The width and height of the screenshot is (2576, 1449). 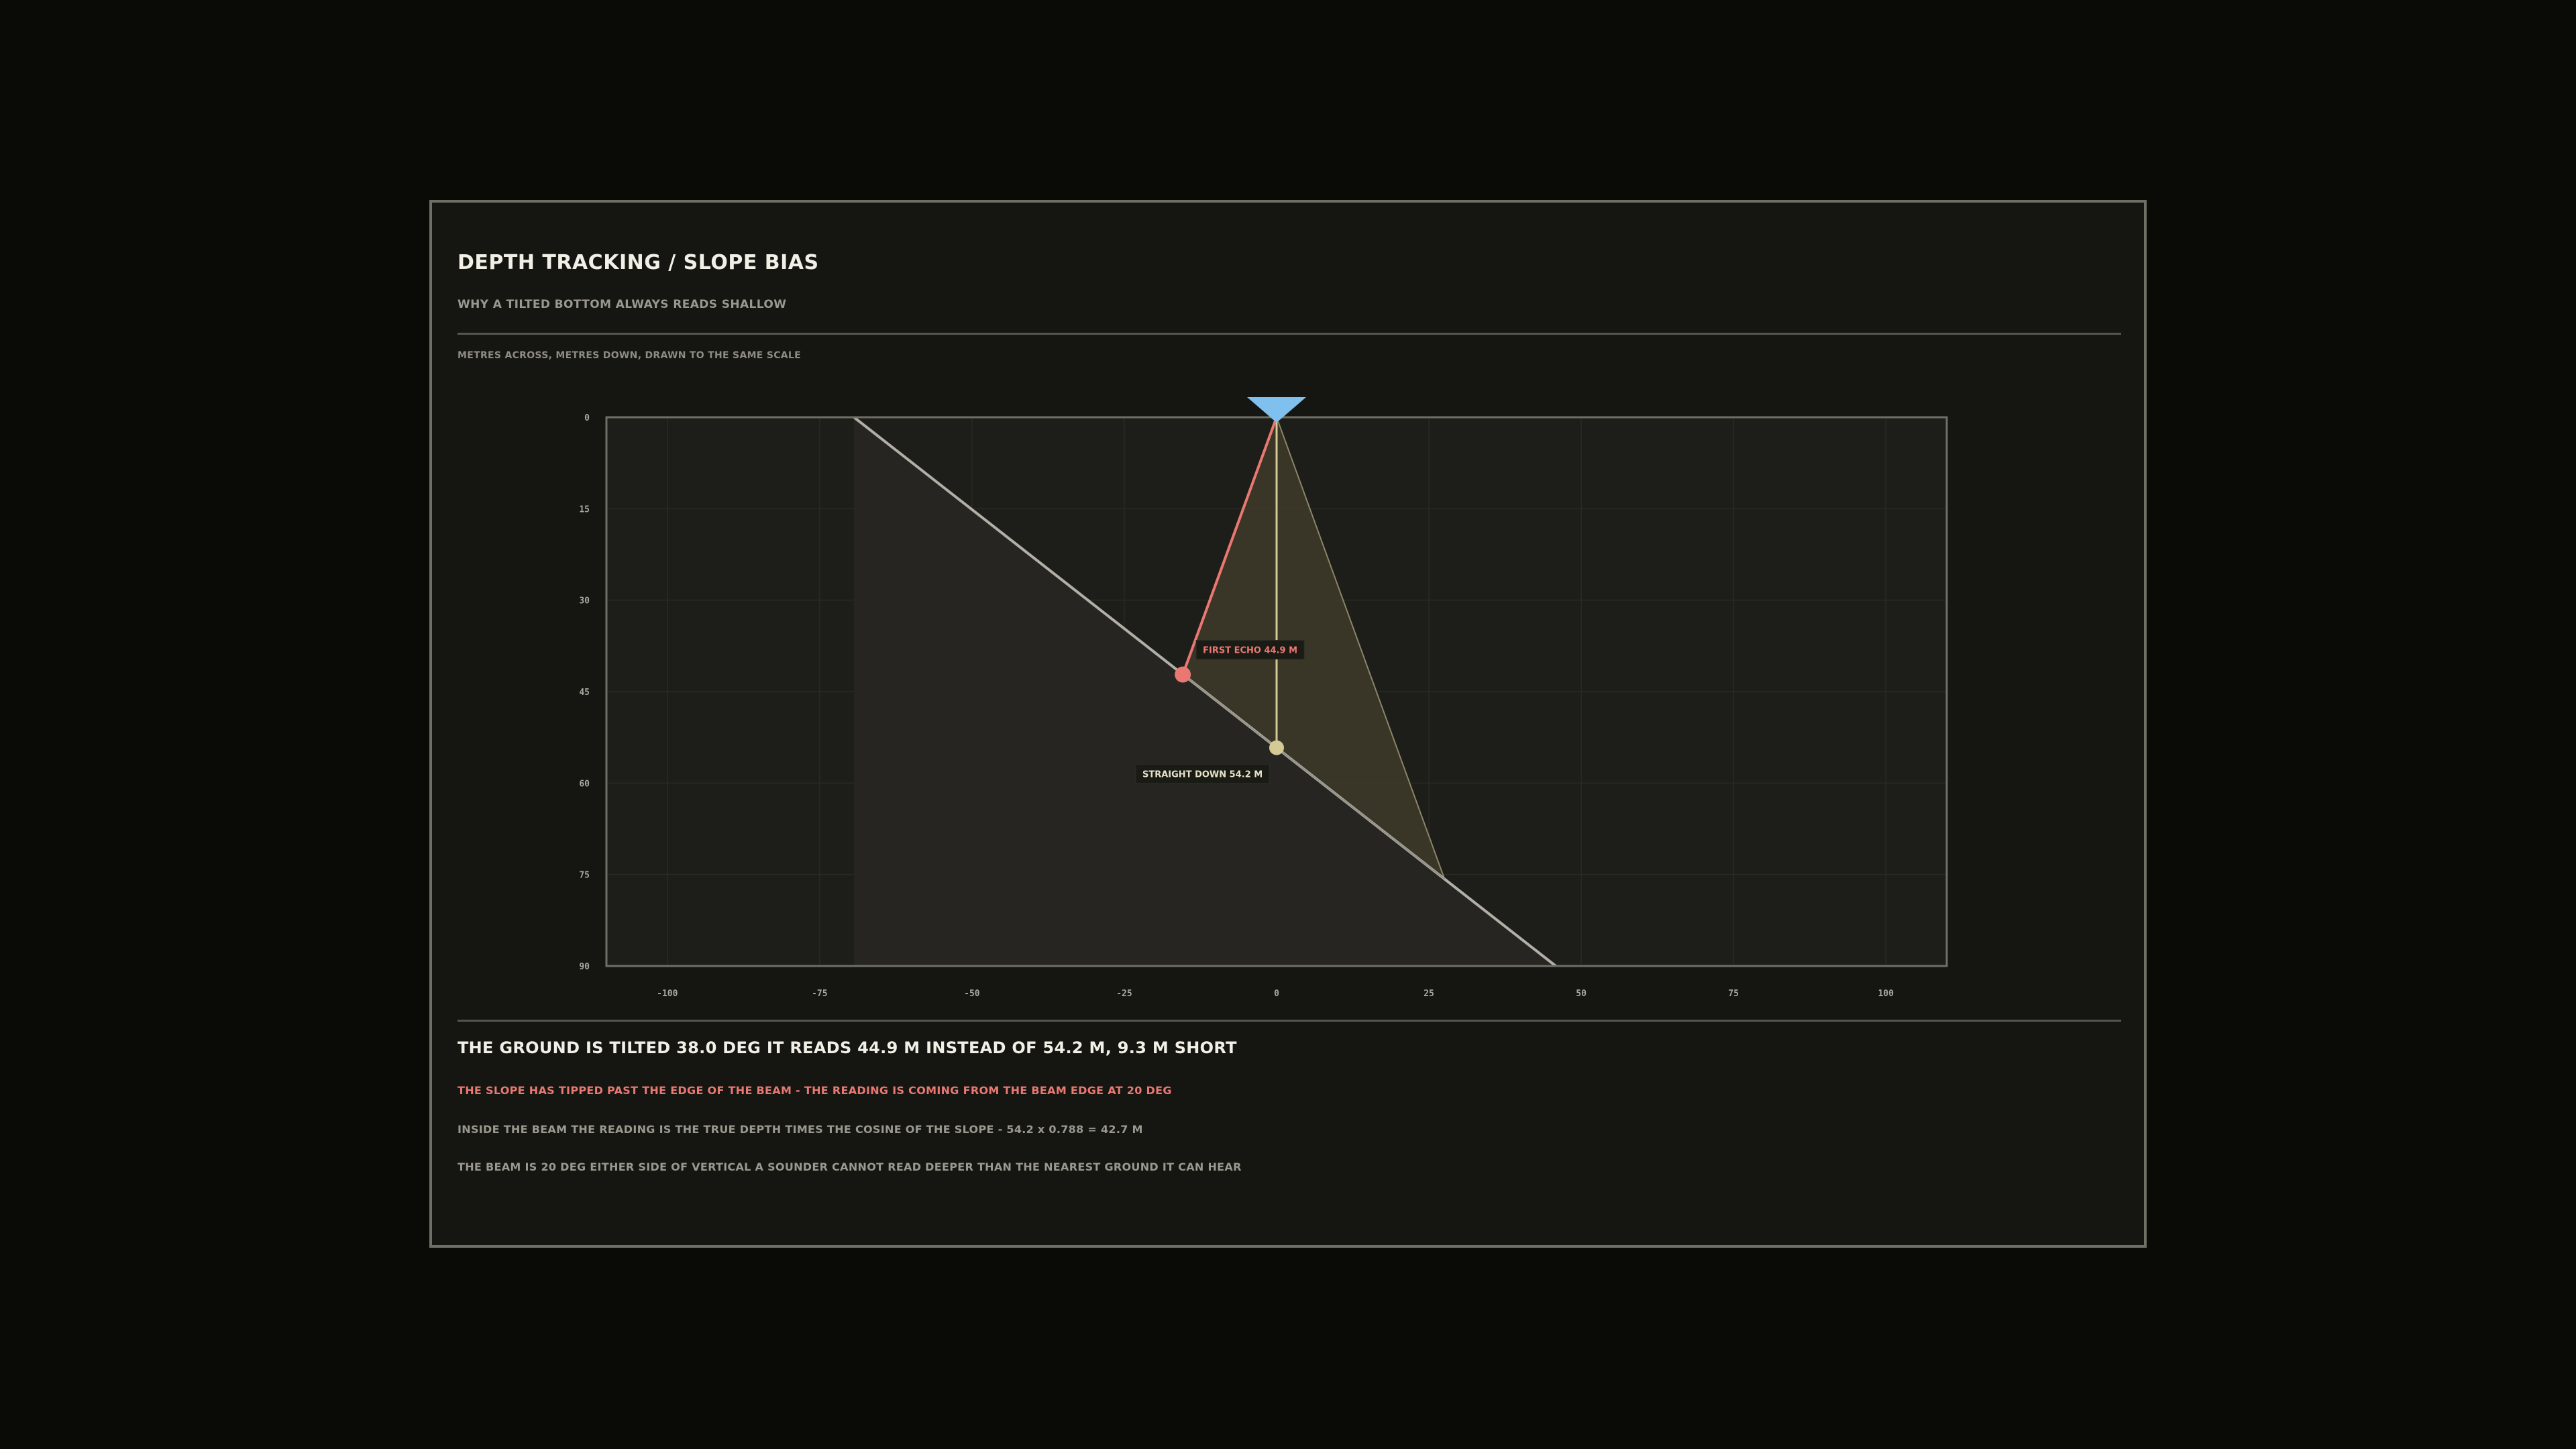 What do you see at coordinates (1289, 1021) in the screenshot?
I see `summary-divider` at bounding box center [1289, 1021].